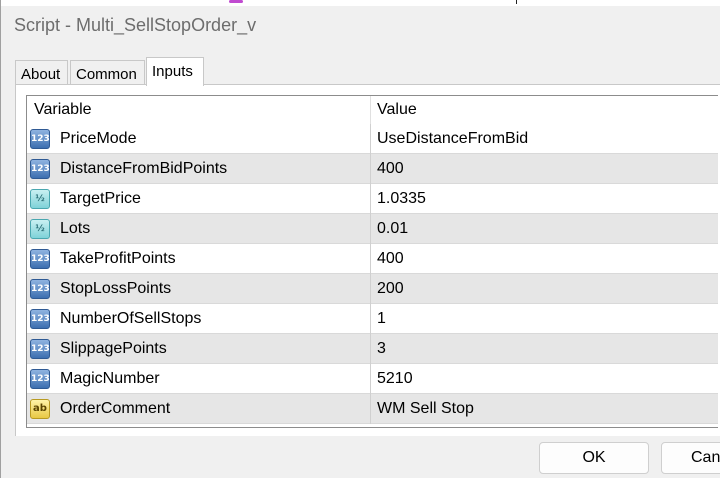 The width and height of the screenshot is (720, 478). What do you see at coordinates (381, 319) in the screenshot?
I see `variable-value: 1` at bounding box center [381, 319].